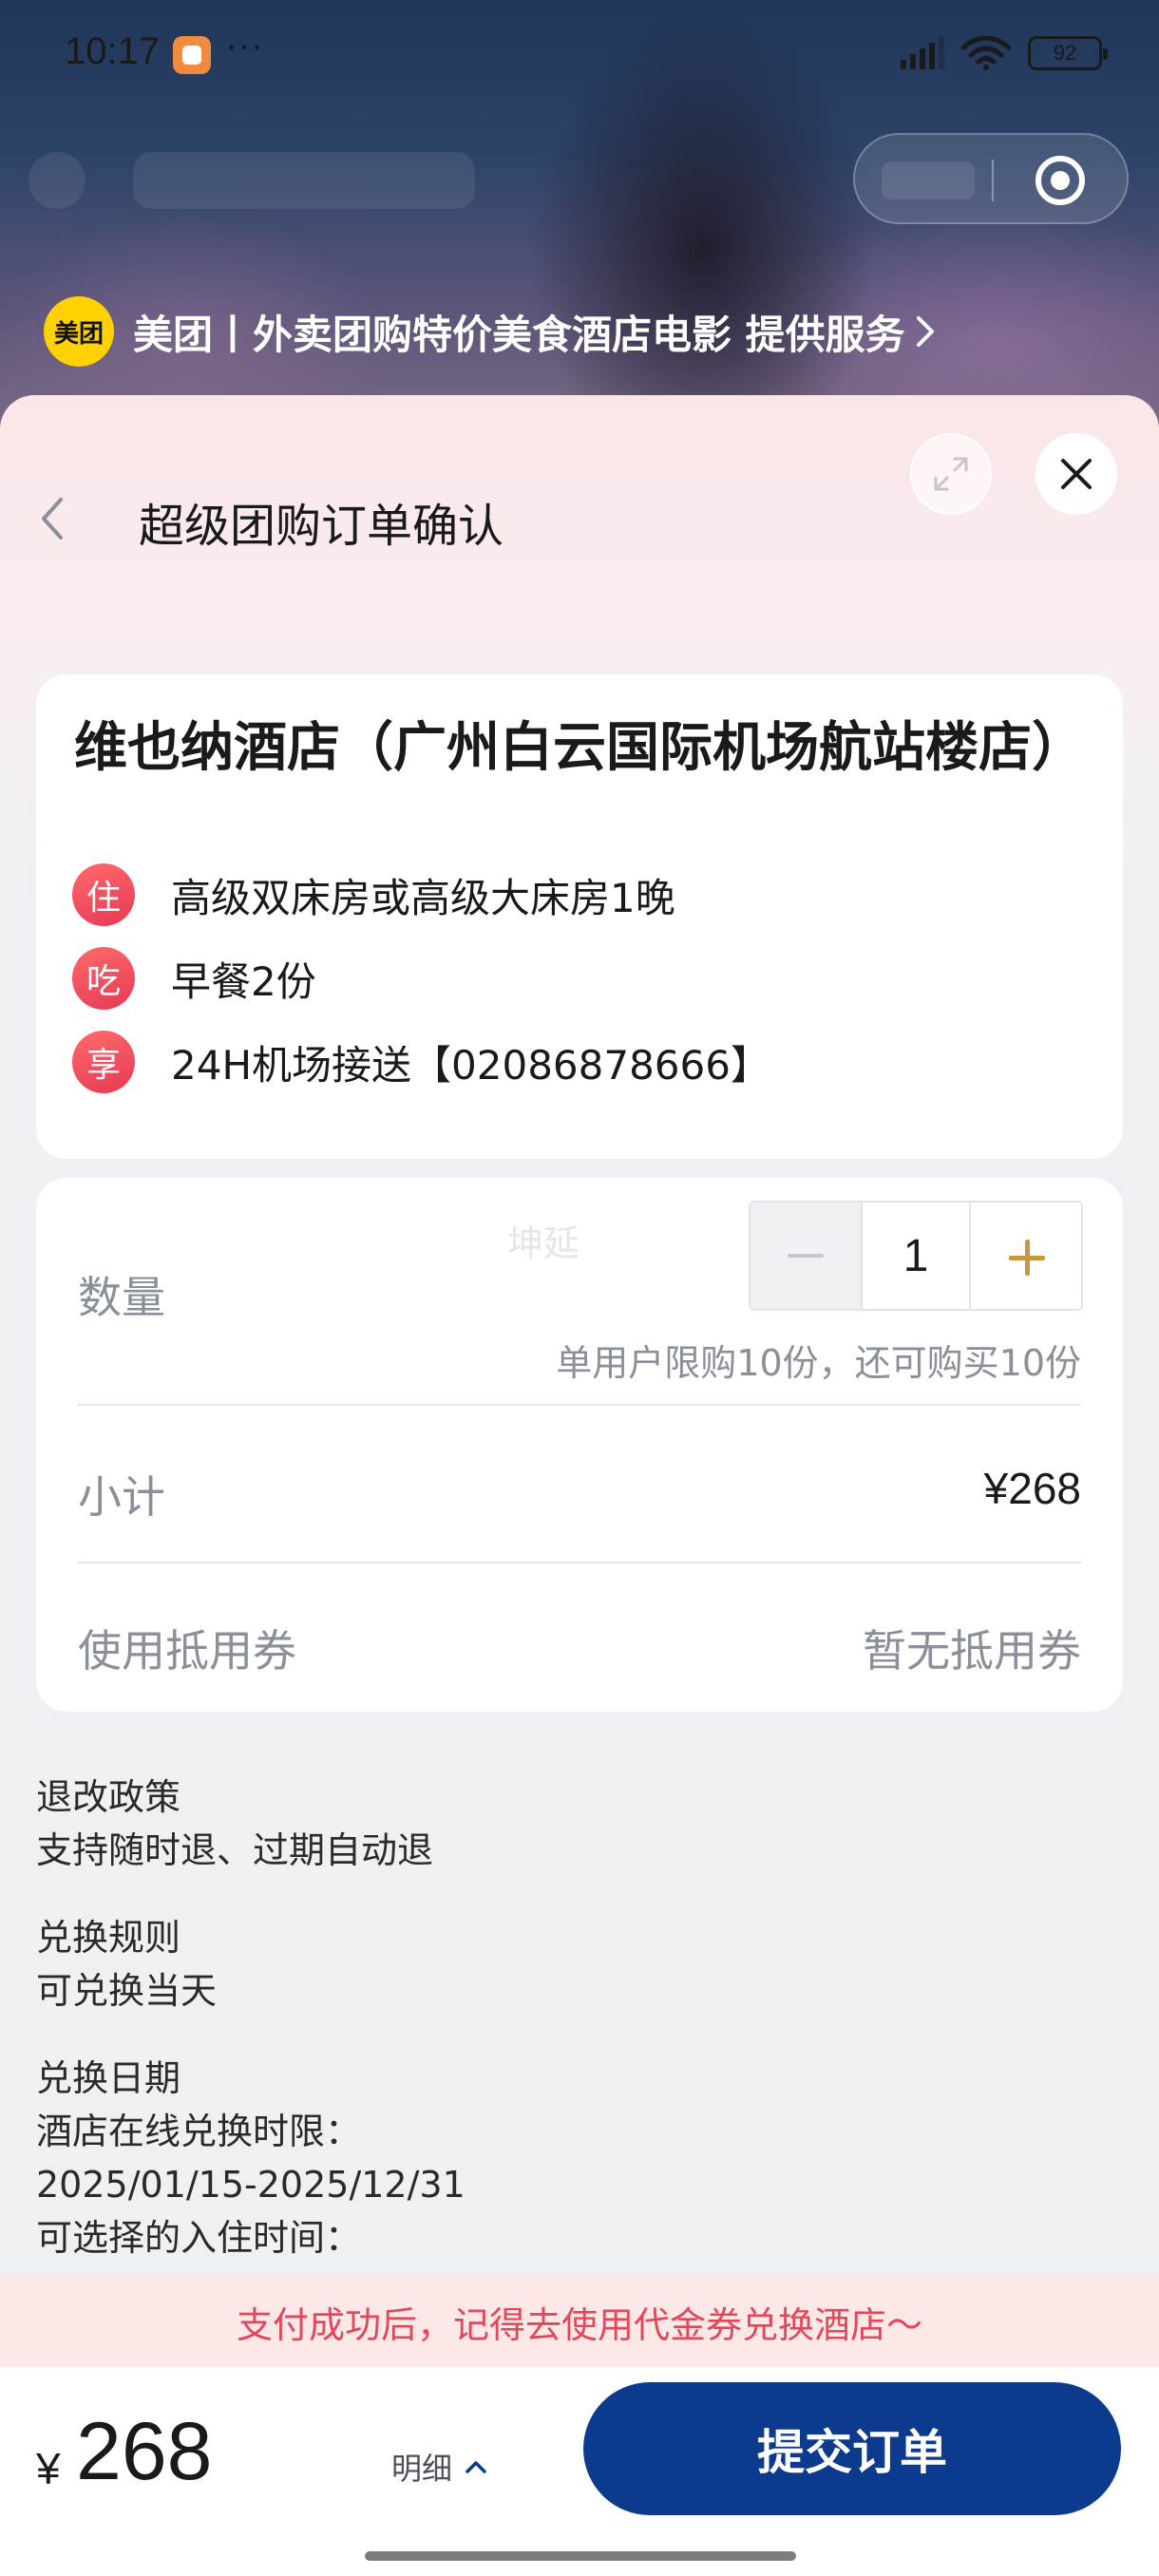 The width and height of the screenshot is (1159, 2576). What do you see at coordinates (986, 53) in the screenshot?
I see `wifi-icon` at bounding box center [986, 53].